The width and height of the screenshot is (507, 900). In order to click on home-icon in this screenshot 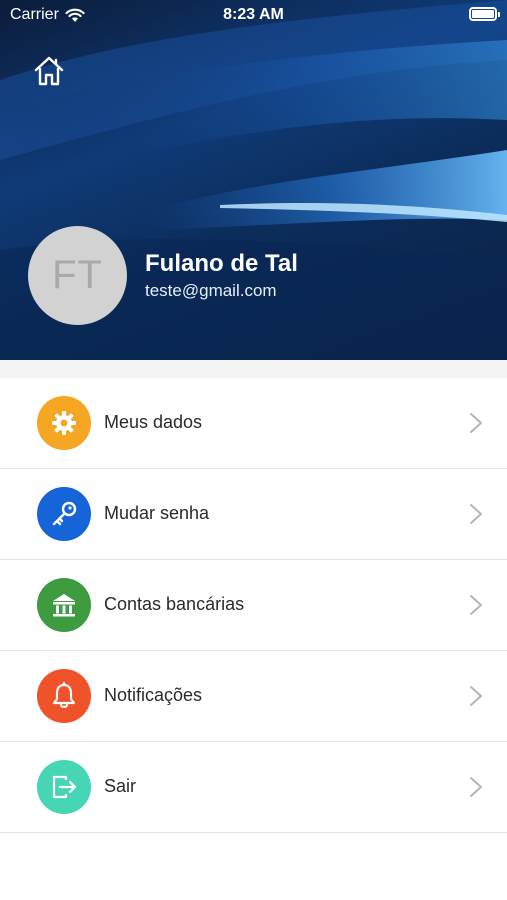, I will do `click(49, 71)`.